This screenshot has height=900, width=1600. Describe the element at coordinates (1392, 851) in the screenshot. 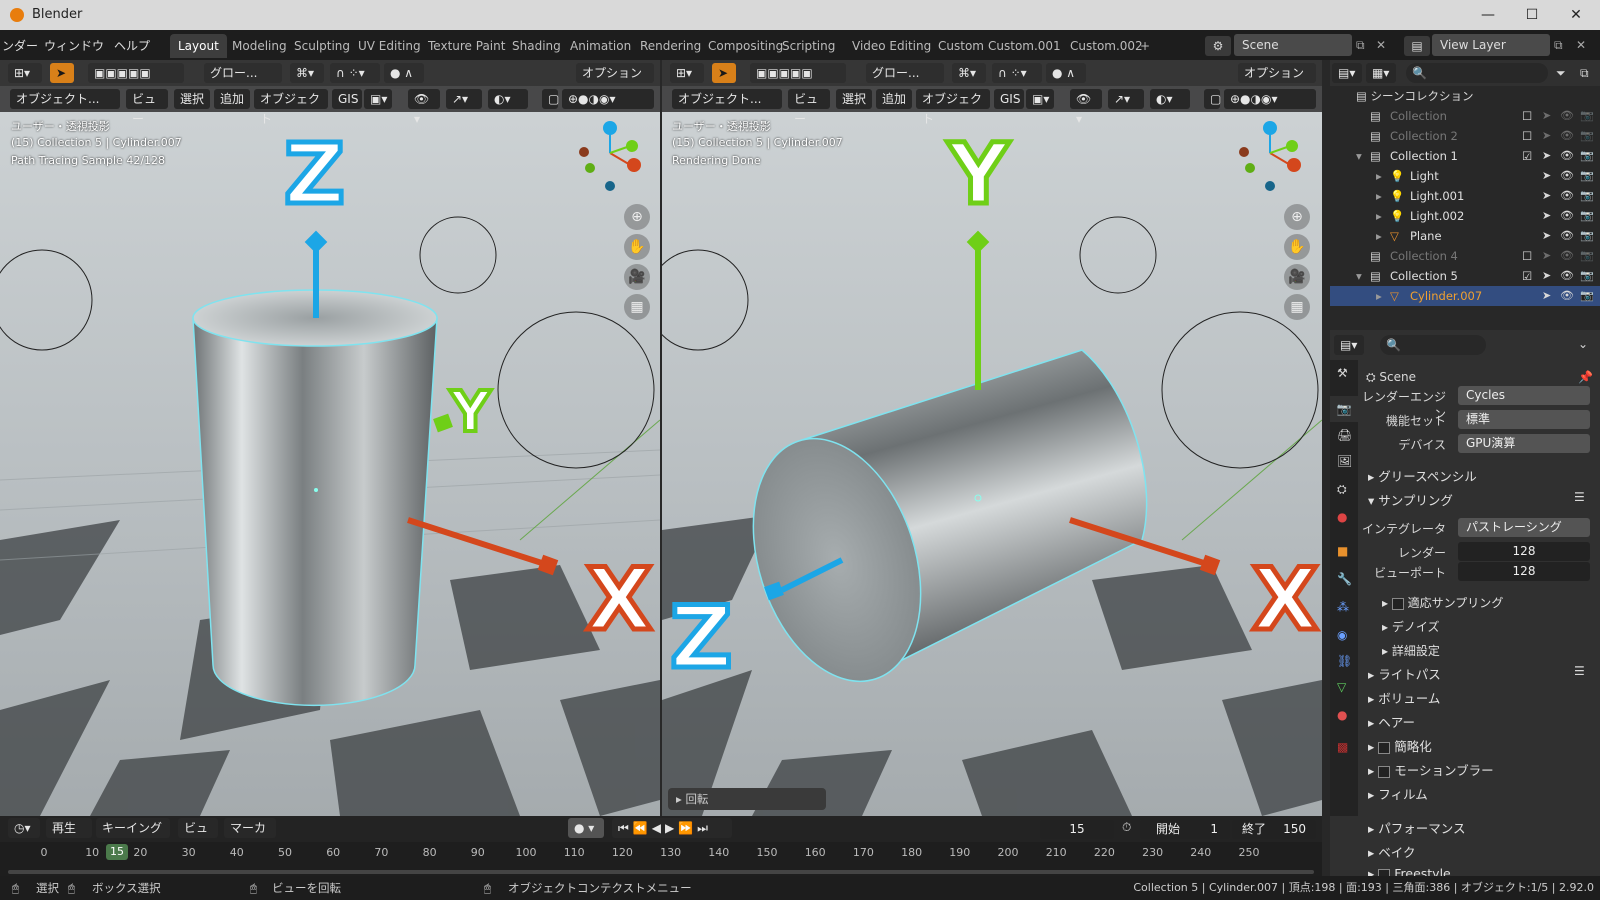

I see `section-bake: ▸ ベイク` at that location.